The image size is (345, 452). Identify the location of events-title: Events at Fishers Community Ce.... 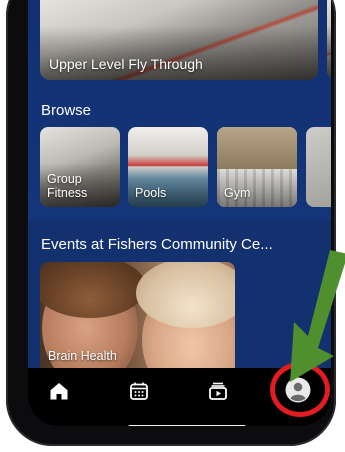
(157, 244).